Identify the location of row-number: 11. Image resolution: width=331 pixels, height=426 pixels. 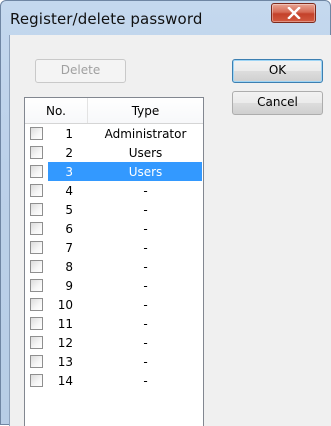
(65, 324).